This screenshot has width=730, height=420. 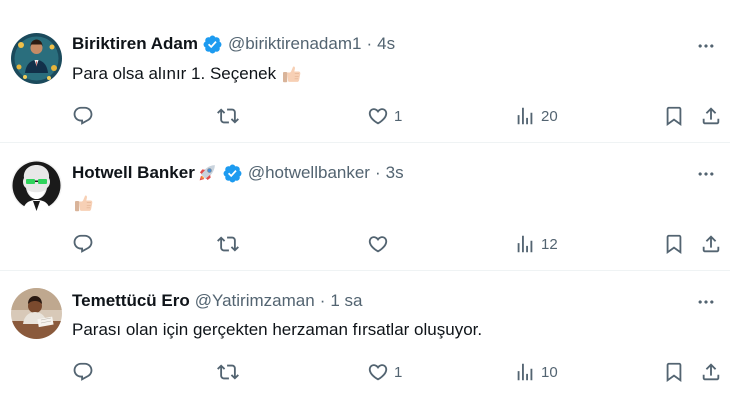 What do you see at coordinates (294, 44) in the screenshot?
I see `author-handle: @biriktirenadam1` at bounding box center [294, 44].